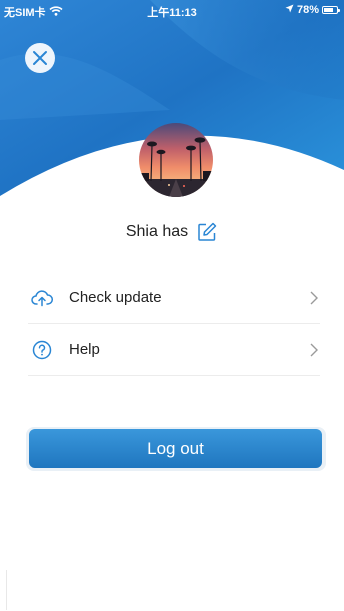 Image resolution: width=344 pixels, height=611 pixels. Describe the element at coordinates (6, 590) in the screenshot. I see `divider` at that location.